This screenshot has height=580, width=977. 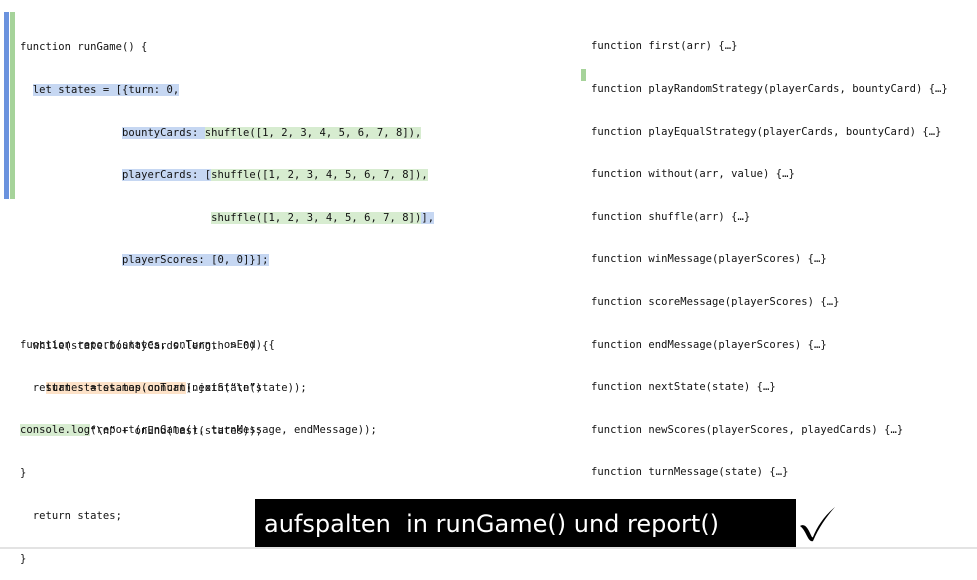 What do you see at coordinates (84, 47) in the screenshot?
I see `code-line: function runGame() {` at bounding box center [84, 47].